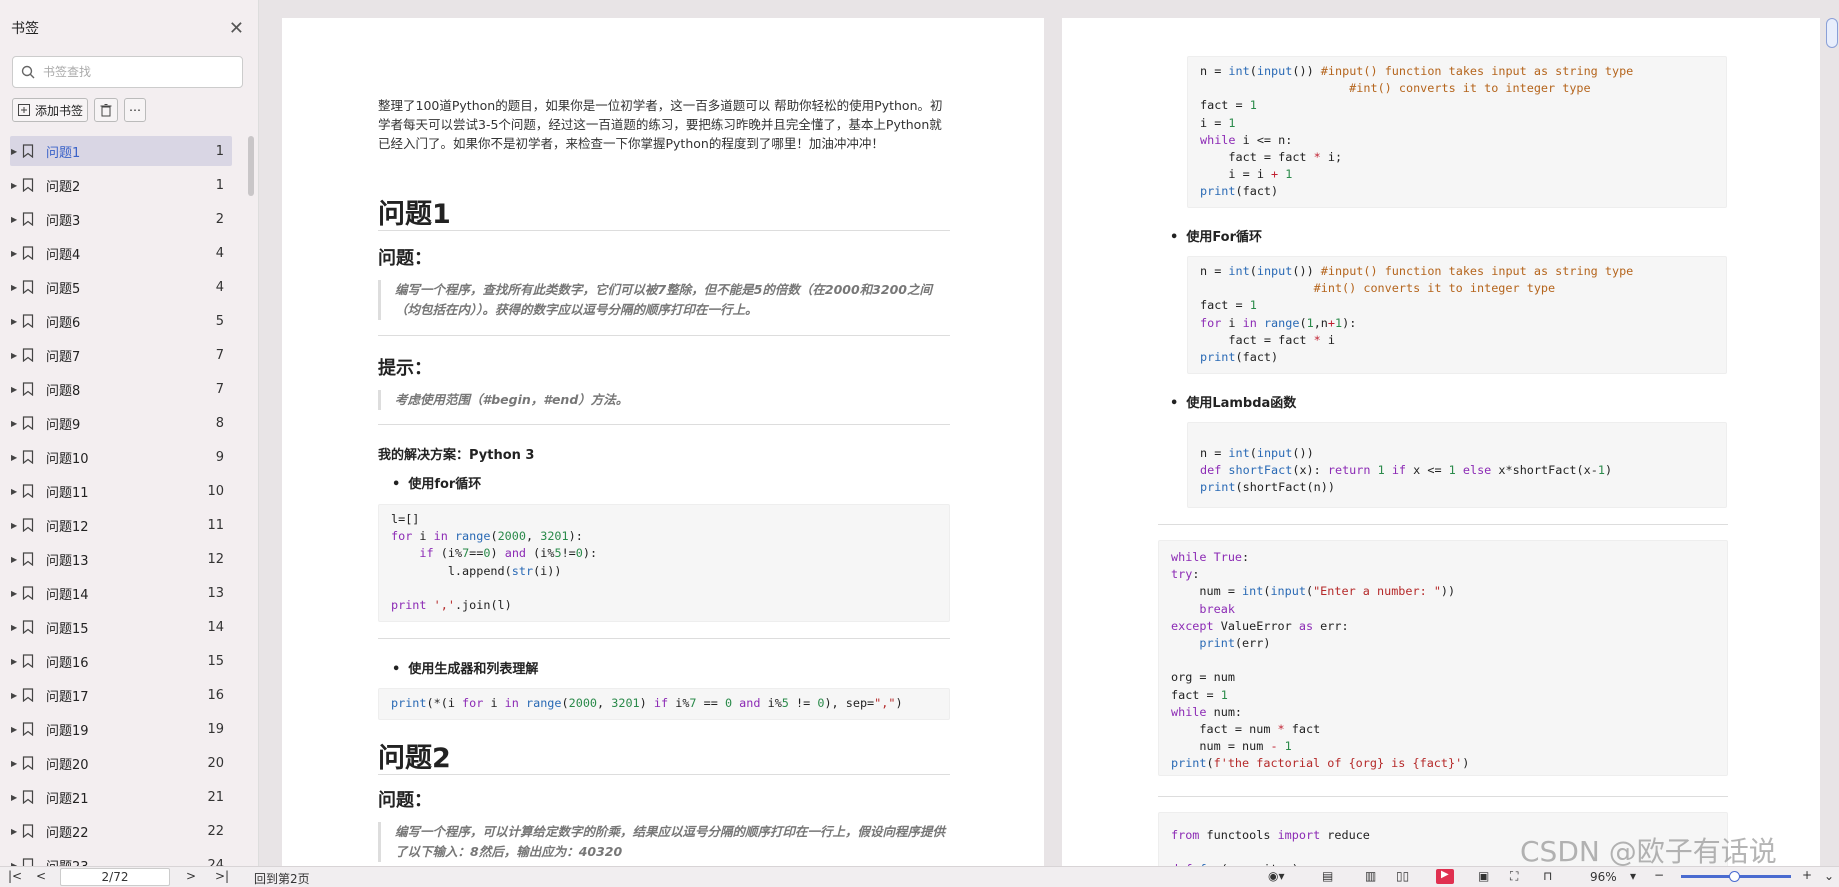  What do you see at coordinates (1547, 876) in the screenshot?
I see `bookmark-view-icon: ⊓` at bounding box center [1547, 876].